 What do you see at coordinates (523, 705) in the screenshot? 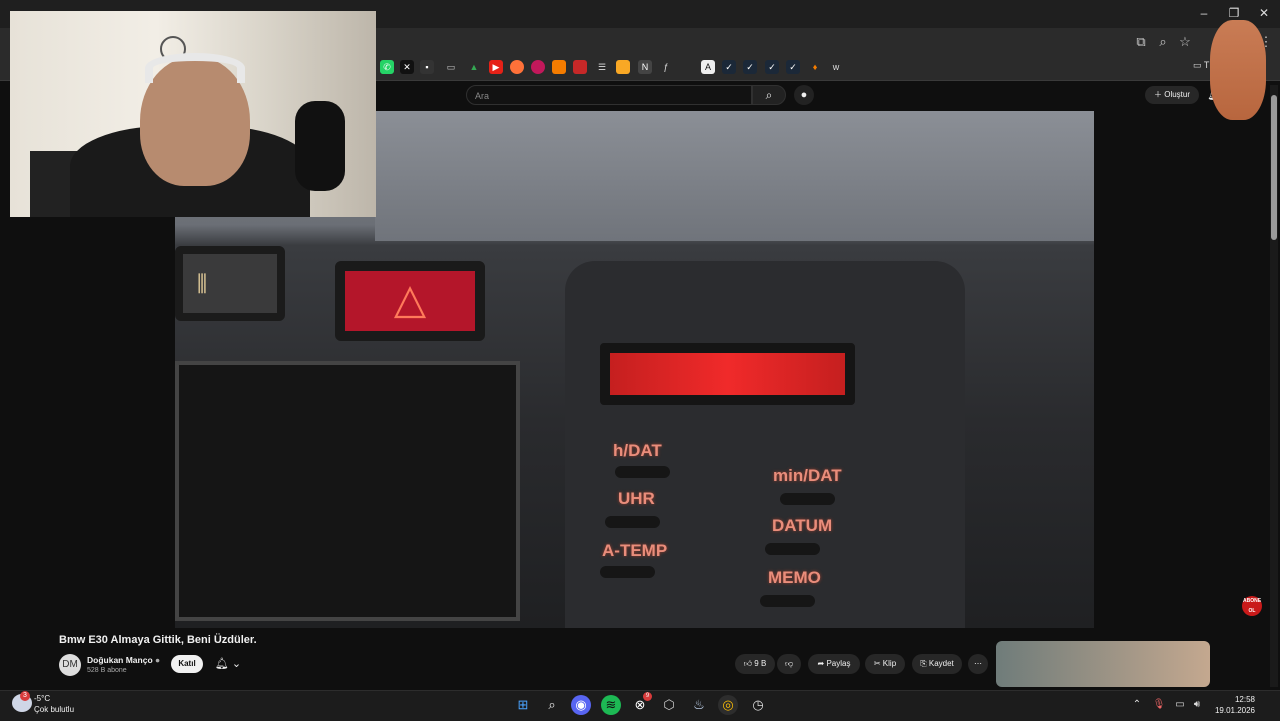
I see `windows-start-icon: ⊞` at bounding box center [523, 705].